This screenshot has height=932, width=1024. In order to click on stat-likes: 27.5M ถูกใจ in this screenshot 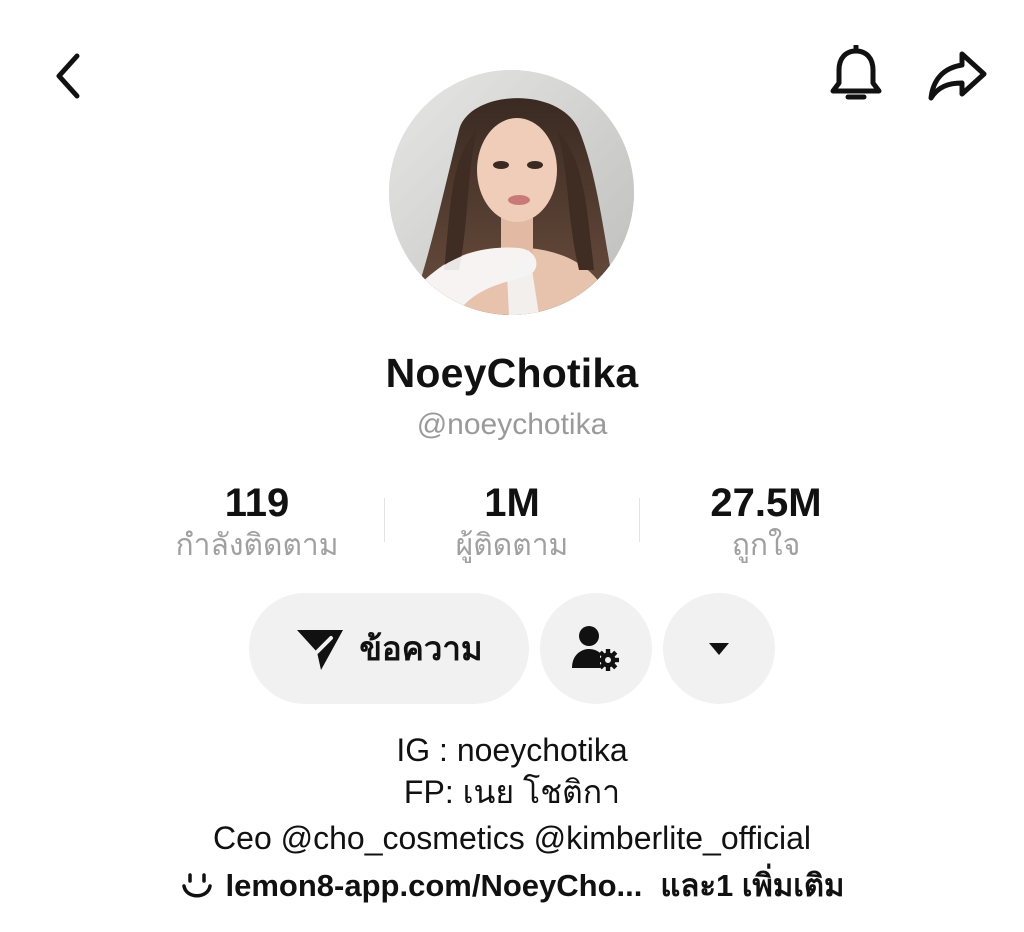, I will do `click(766, 523)`.